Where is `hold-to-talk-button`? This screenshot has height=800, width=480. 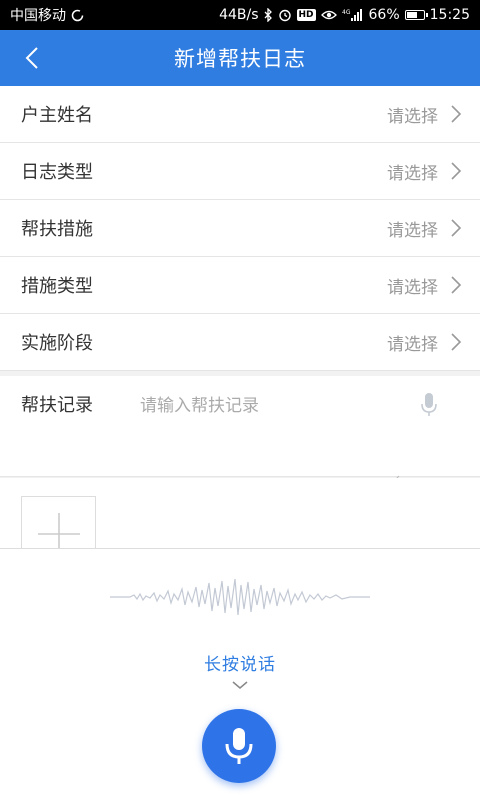
hold-to-talk-button is located at coordinates (239, 746).